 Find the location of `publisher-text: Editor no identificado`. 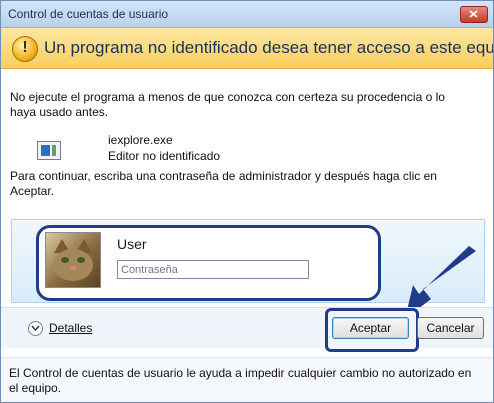

publisher-text: Editor no identificado is located at coordinates (164, 156).